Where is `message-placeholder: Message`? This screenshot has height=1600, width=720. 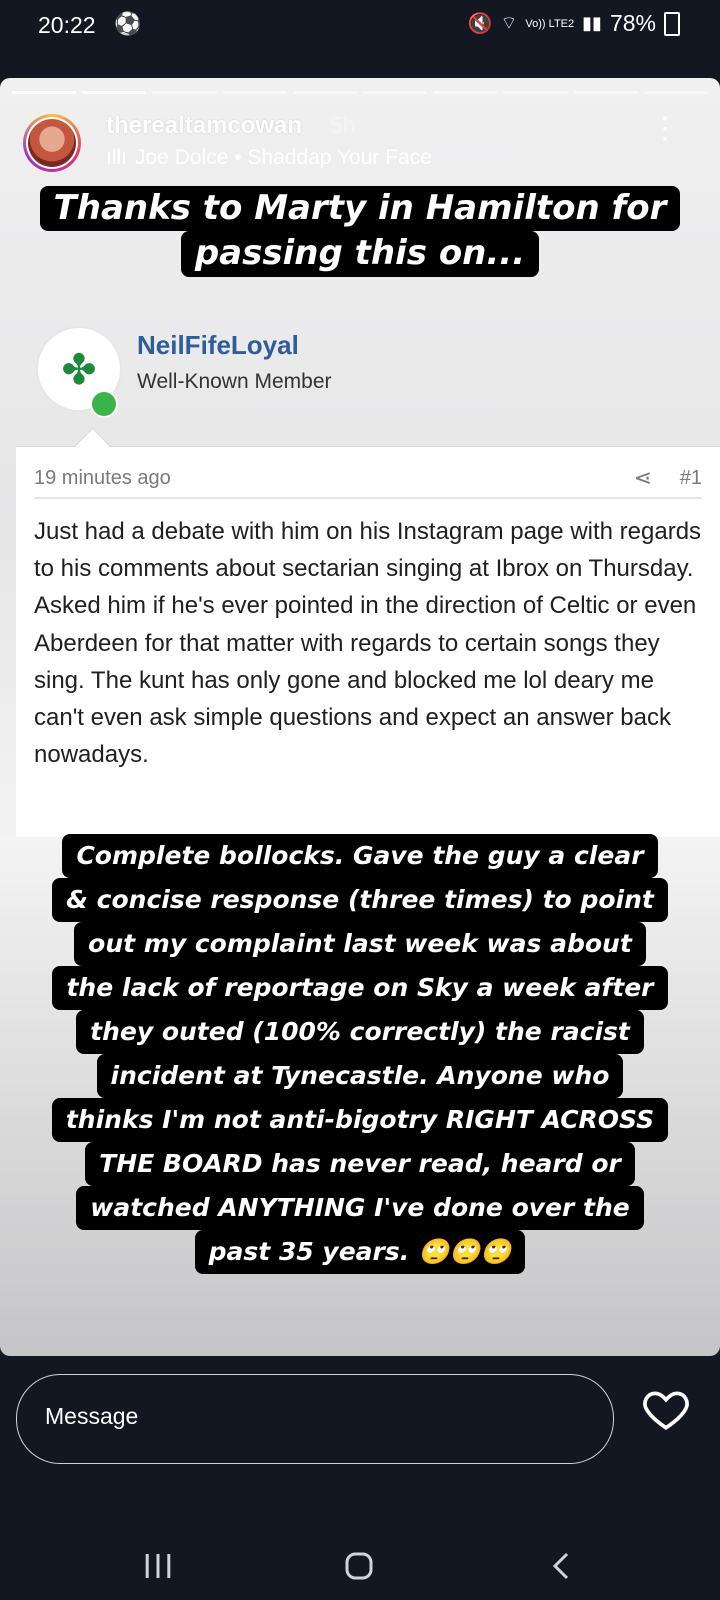 message-placeholder: Message is located at coordinates (92, 1416).